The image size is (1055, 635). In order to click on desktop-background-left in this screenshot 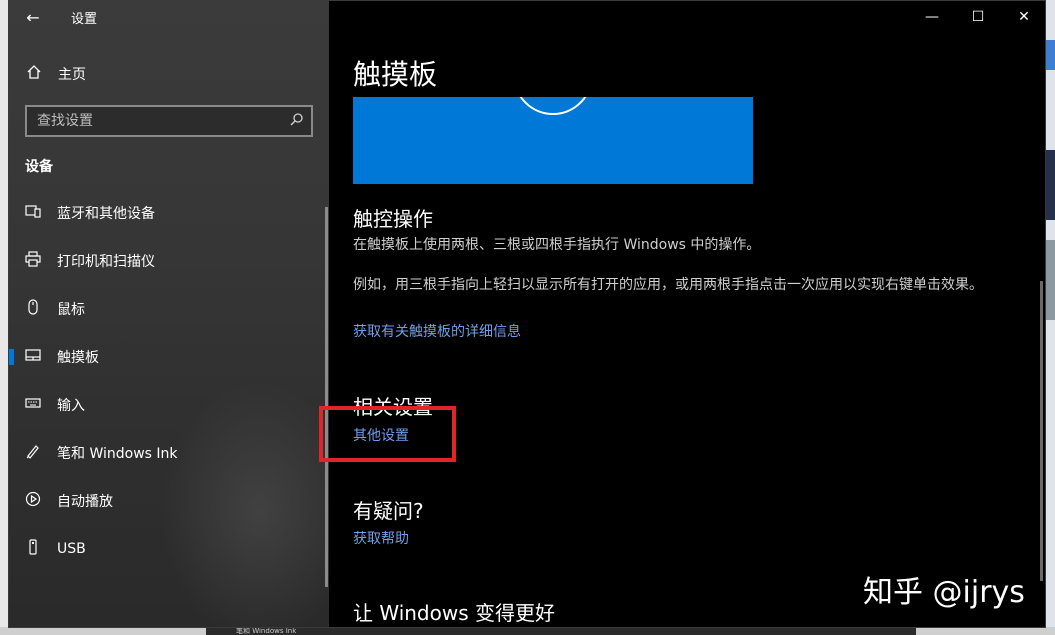, I will do `click(4, 317)`.